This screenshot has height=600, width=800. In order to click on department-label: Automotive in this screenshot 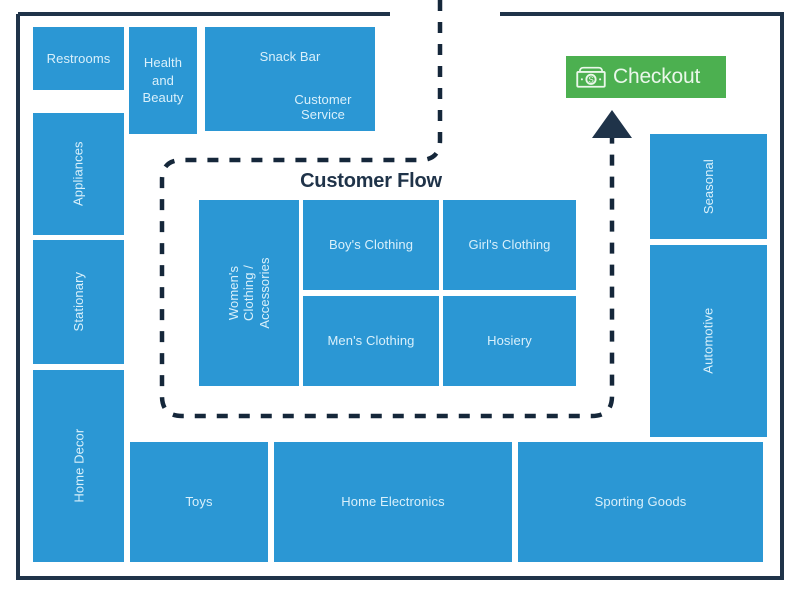, I will do `click(708, 341)`.